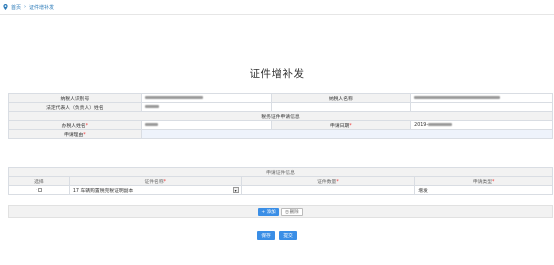 The width and height of the screenshot is (554, 265). What do you see at coordinates (75, 107) in the screenshot?
I see `legal-rep-label: 法定代表人（负责人）姓名` at bounding box center [75, 107].